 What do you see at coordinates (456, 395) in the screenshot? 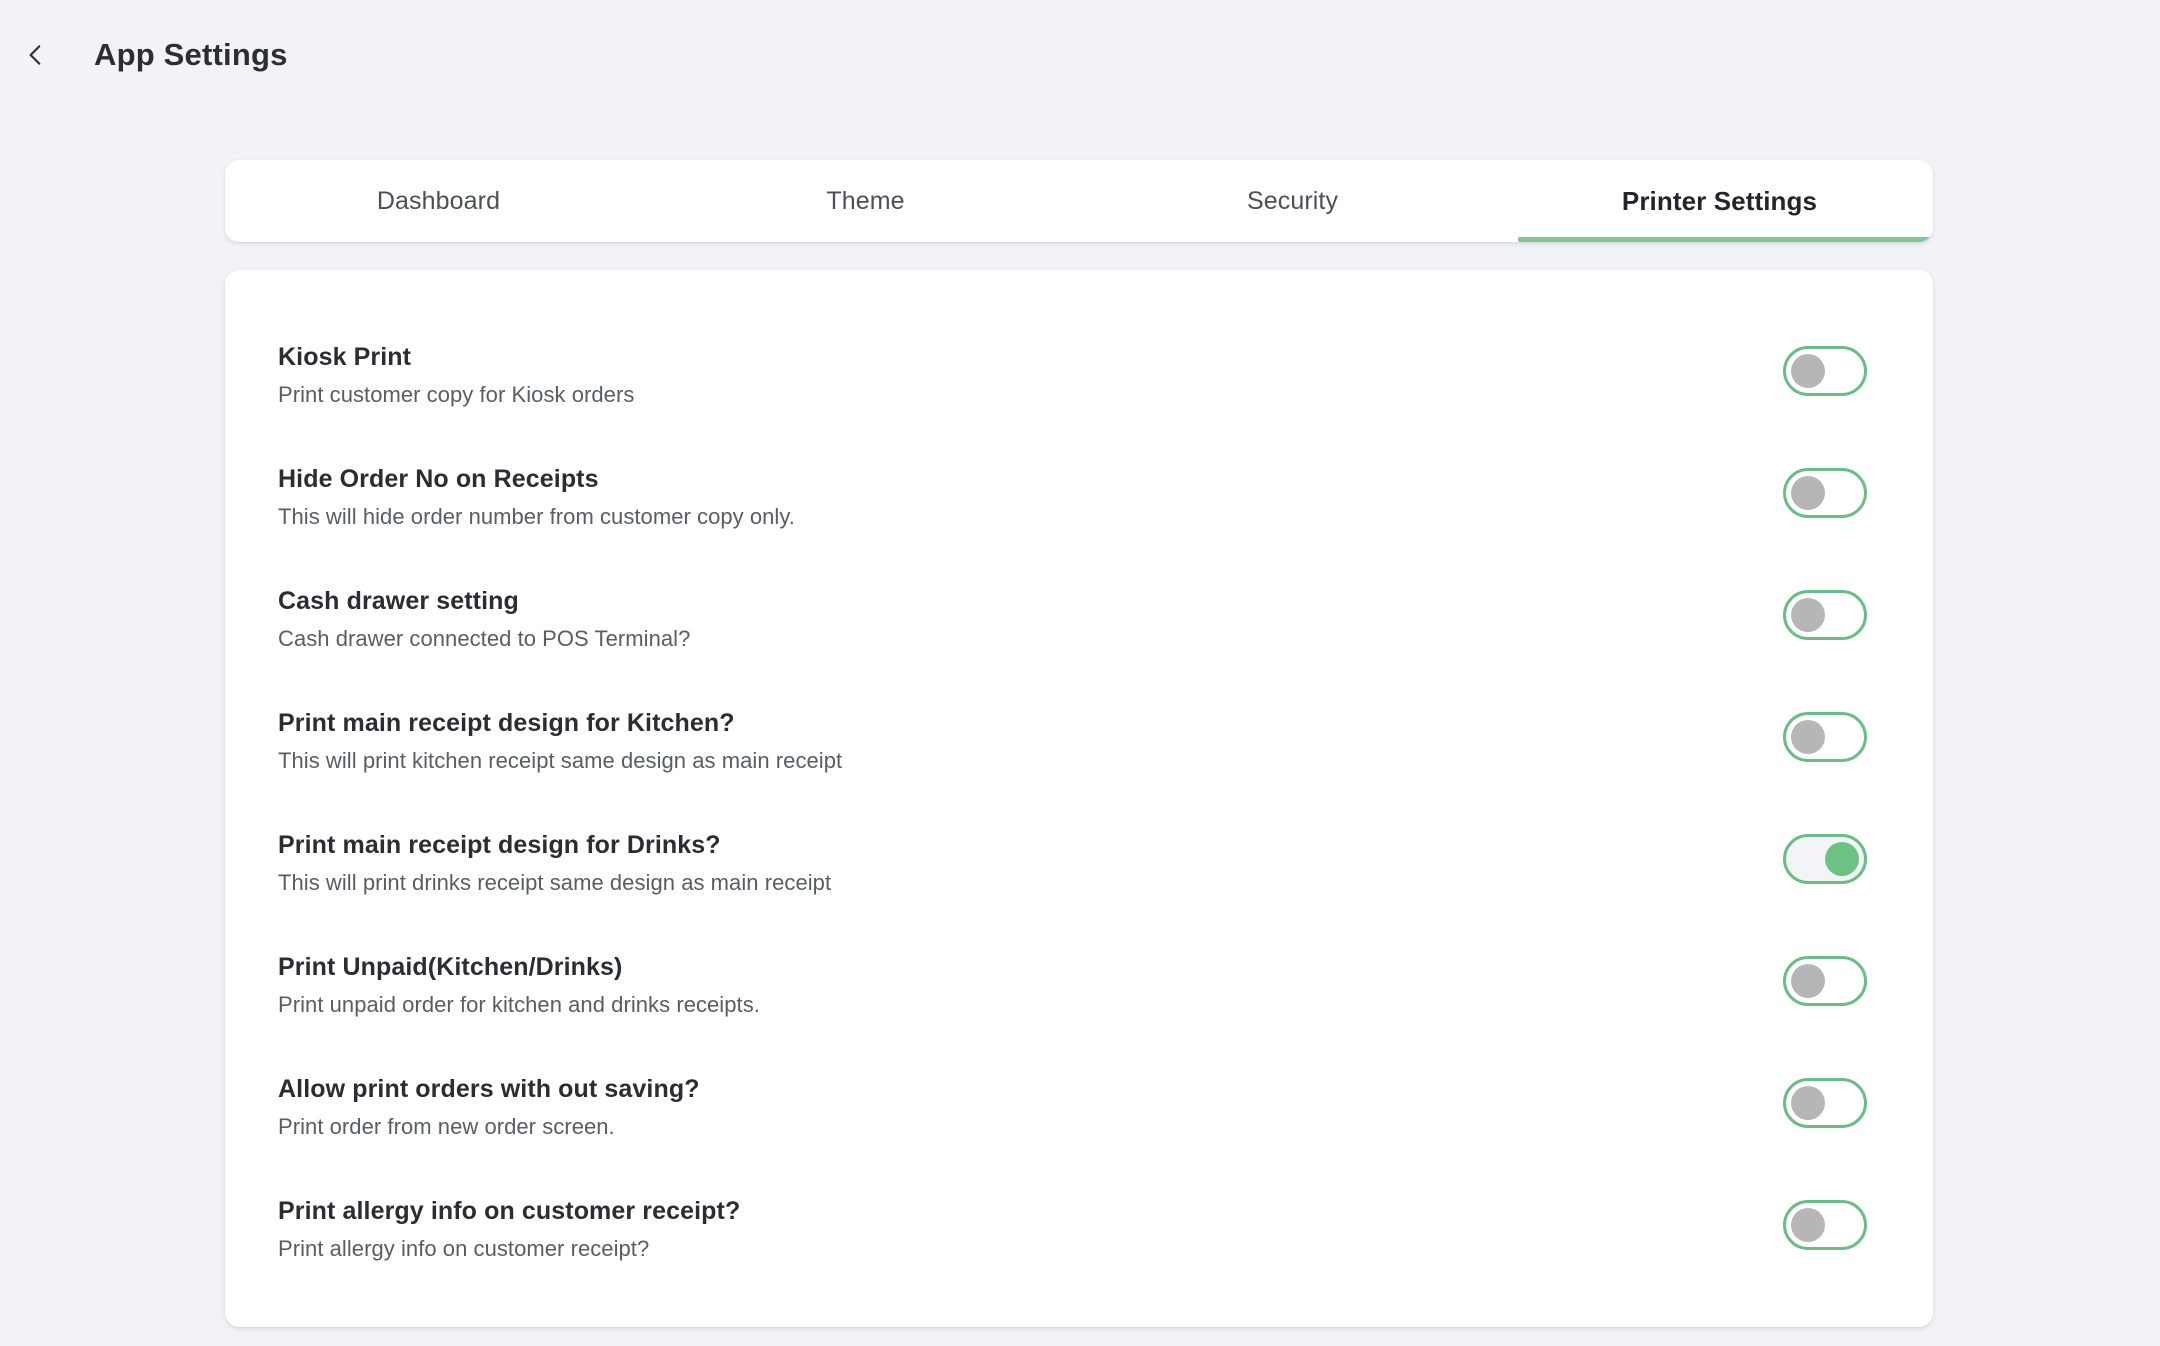
I see `setting-description: Print customer copy for Kiosk orders` at bounding box center [456, 395].